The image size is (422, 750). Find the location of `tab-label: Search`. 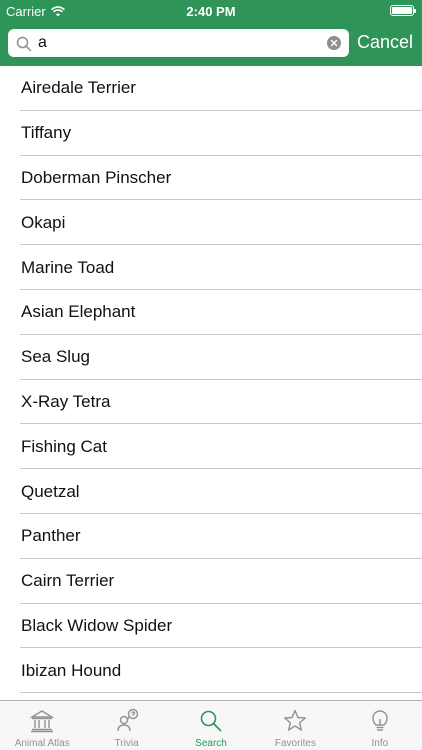

tab-label: Search is located at coordinates (211, 743).